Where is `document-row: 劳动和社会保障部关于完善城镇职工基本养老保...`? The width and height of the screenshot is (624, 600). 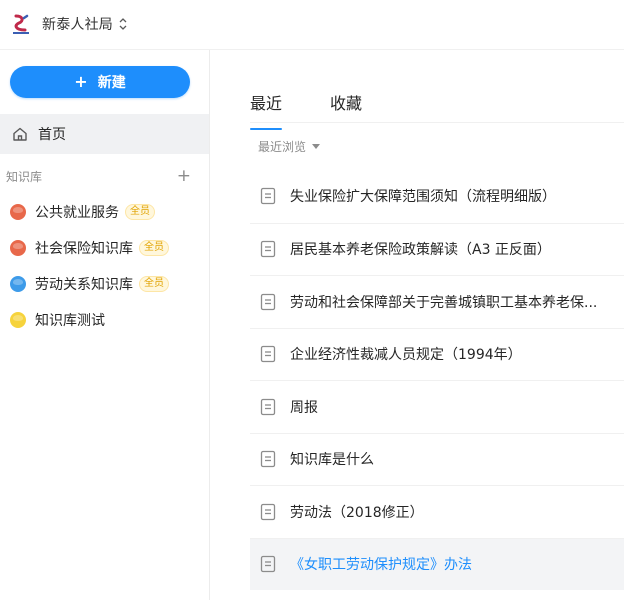 document-row: 劳动和社会保障部关于完善城镇职工基本养老保... is located at coordinates (437, 301).